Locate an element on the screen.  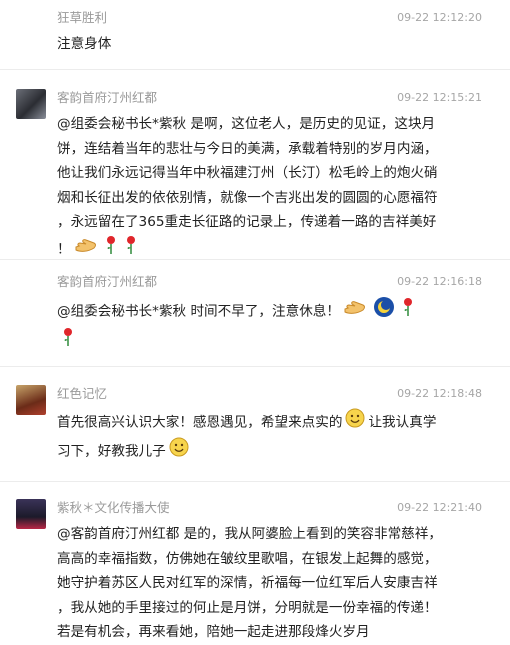
comment-line: ，我从她的手里接过的何止是月饼，分明就是一份幸福的传递！ is located at coordinates (247, 607).